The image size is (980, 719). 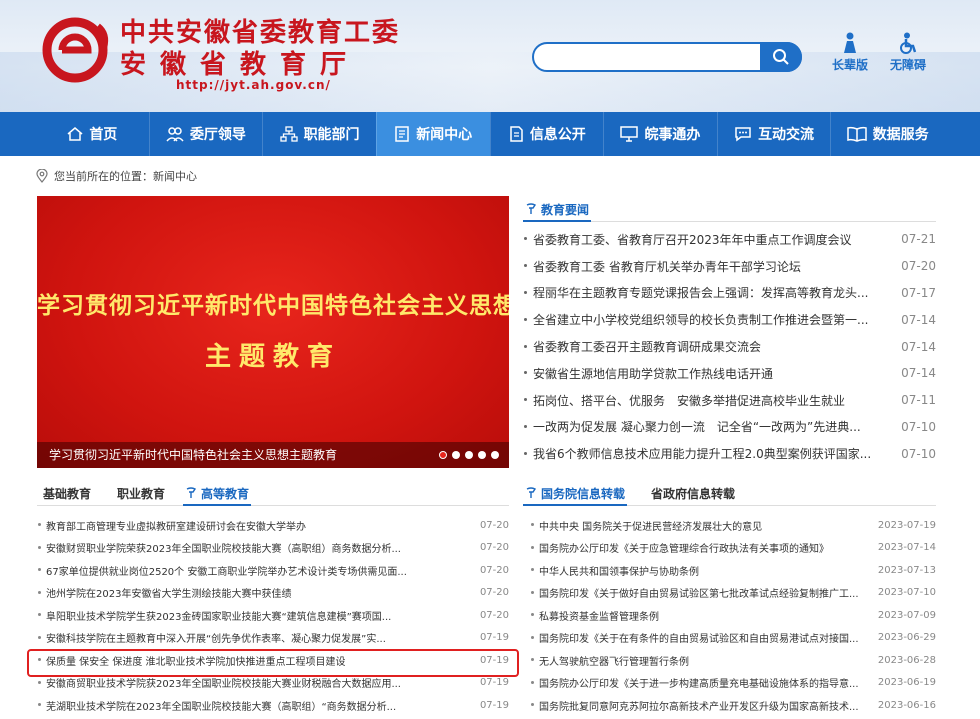 I want to click on list-item: 程丽华在主题教育专题党课报告会上强调：发挥高等教育龙头... 07-17, so click(x=729, y=293).